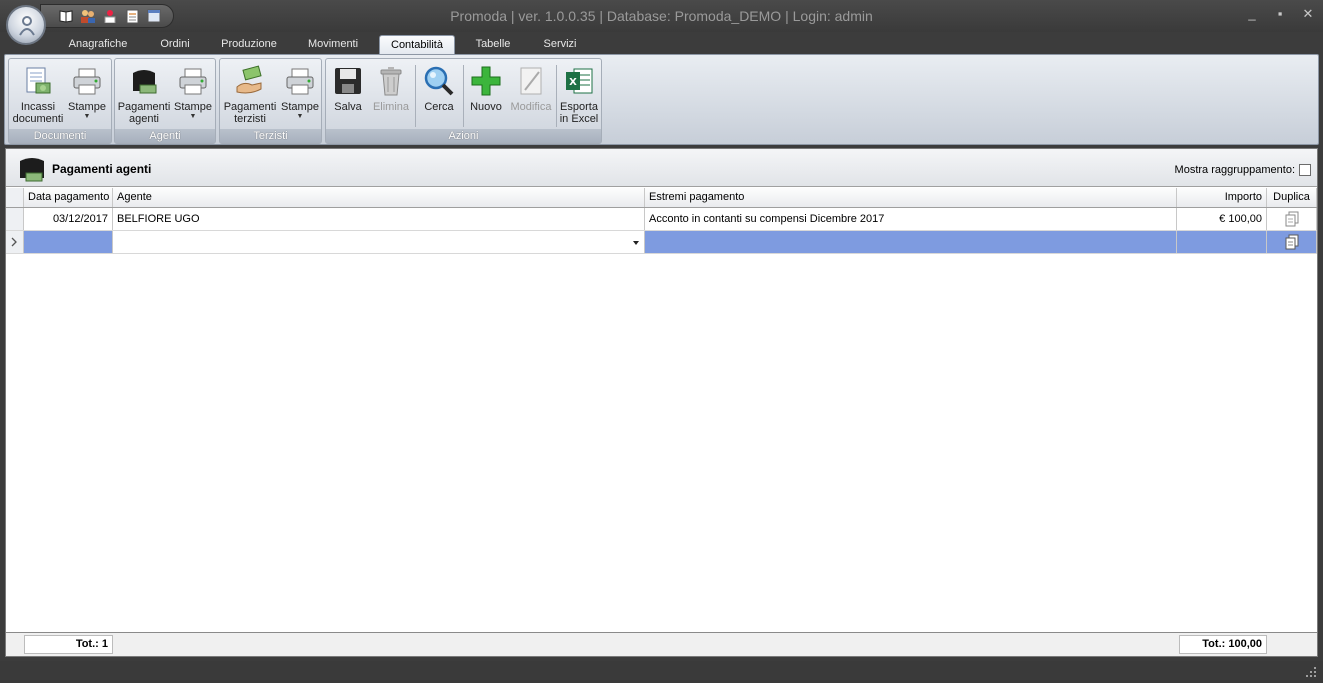 This screenshot has height=683, width=1323. Describe the element at coordinates (333, 44) in the screenshot. I see `tab-movimenti: Movimenti` at that location.